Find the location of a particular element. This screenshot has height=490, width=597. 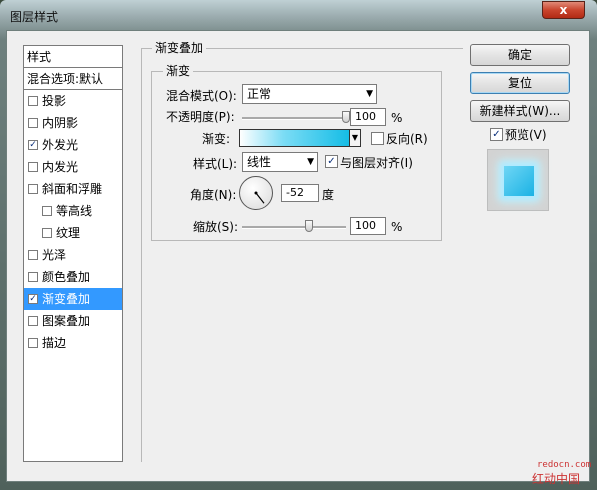

style-item-label: 光泽 is located at coordinates (54, 255).